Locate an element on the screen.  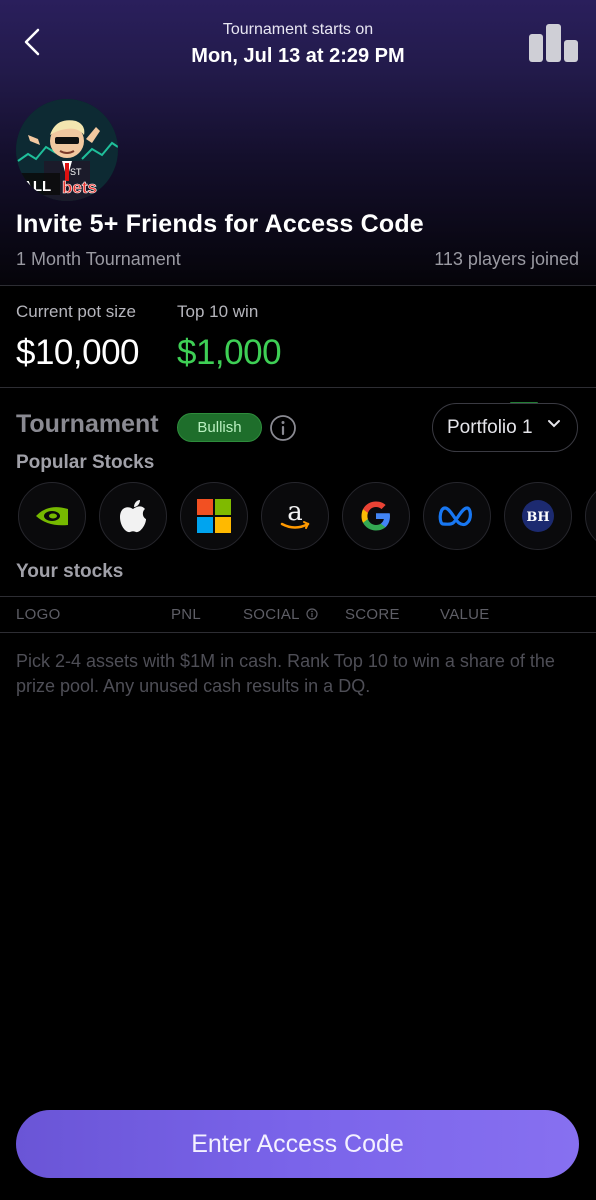
bh-logo-text: BH is located at coordinates (537, 517).